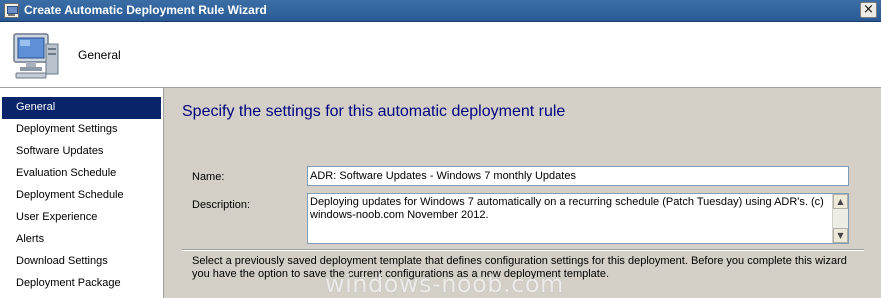 The image size is (881, 298). Describe the element at coordinates (81, 130) in the screenshot. I see `step-deployment-settings: Deployment Settings` at that location.